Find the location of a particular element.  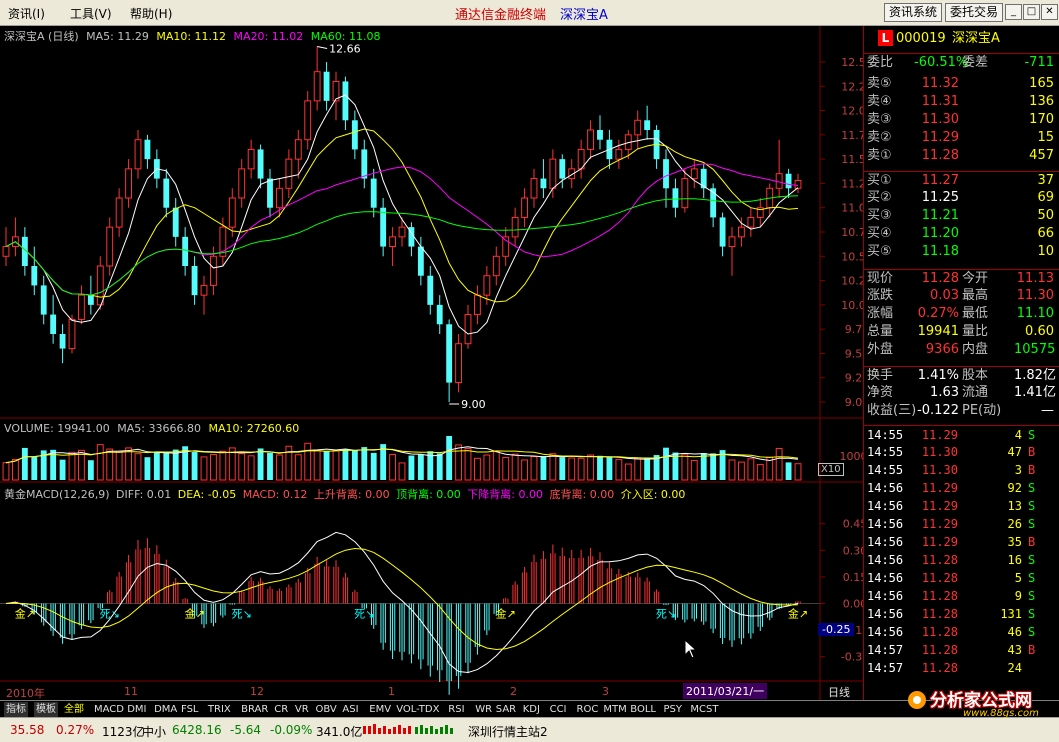

server-name: 深圳行情主站2 is located at coordinates (508, 731).